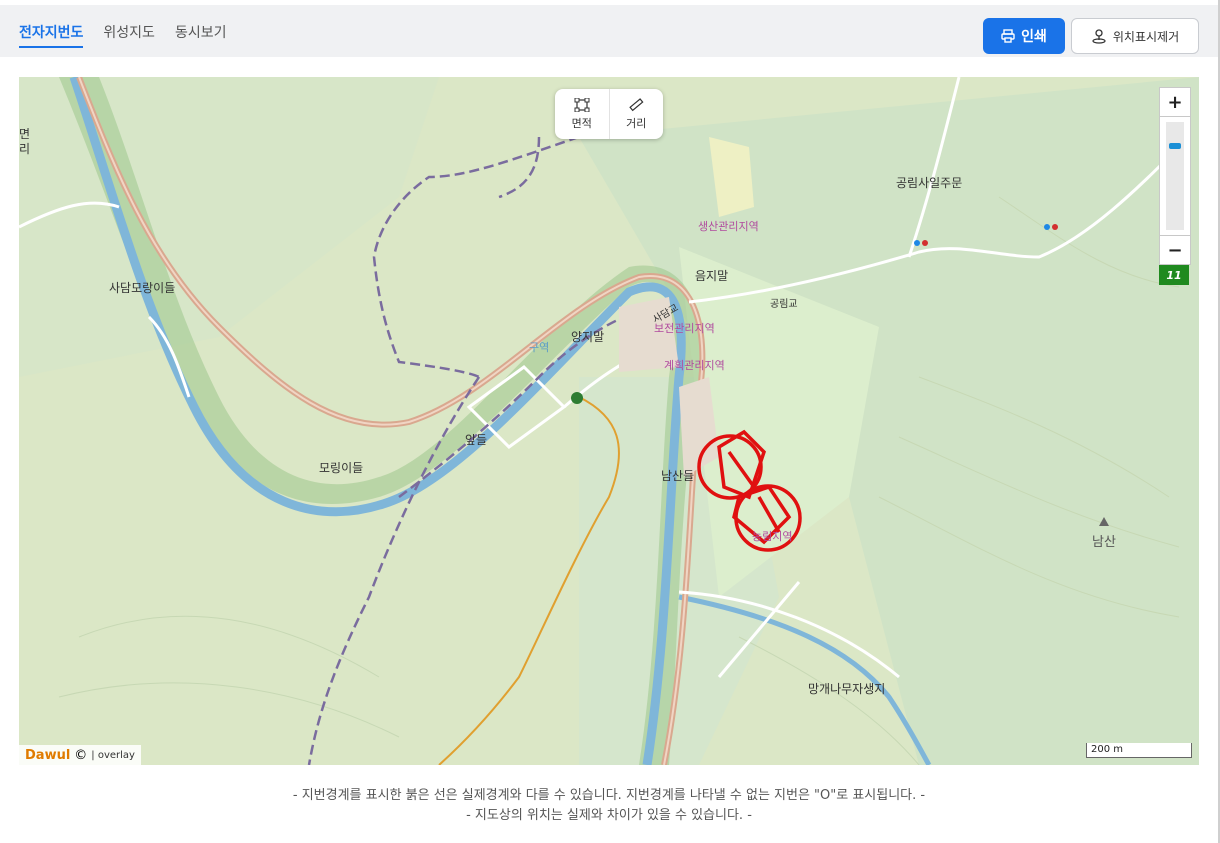 The width and height of the screenshot is (1220, 843). I want to click on print-label: 인쇄, so click(1034, 37).